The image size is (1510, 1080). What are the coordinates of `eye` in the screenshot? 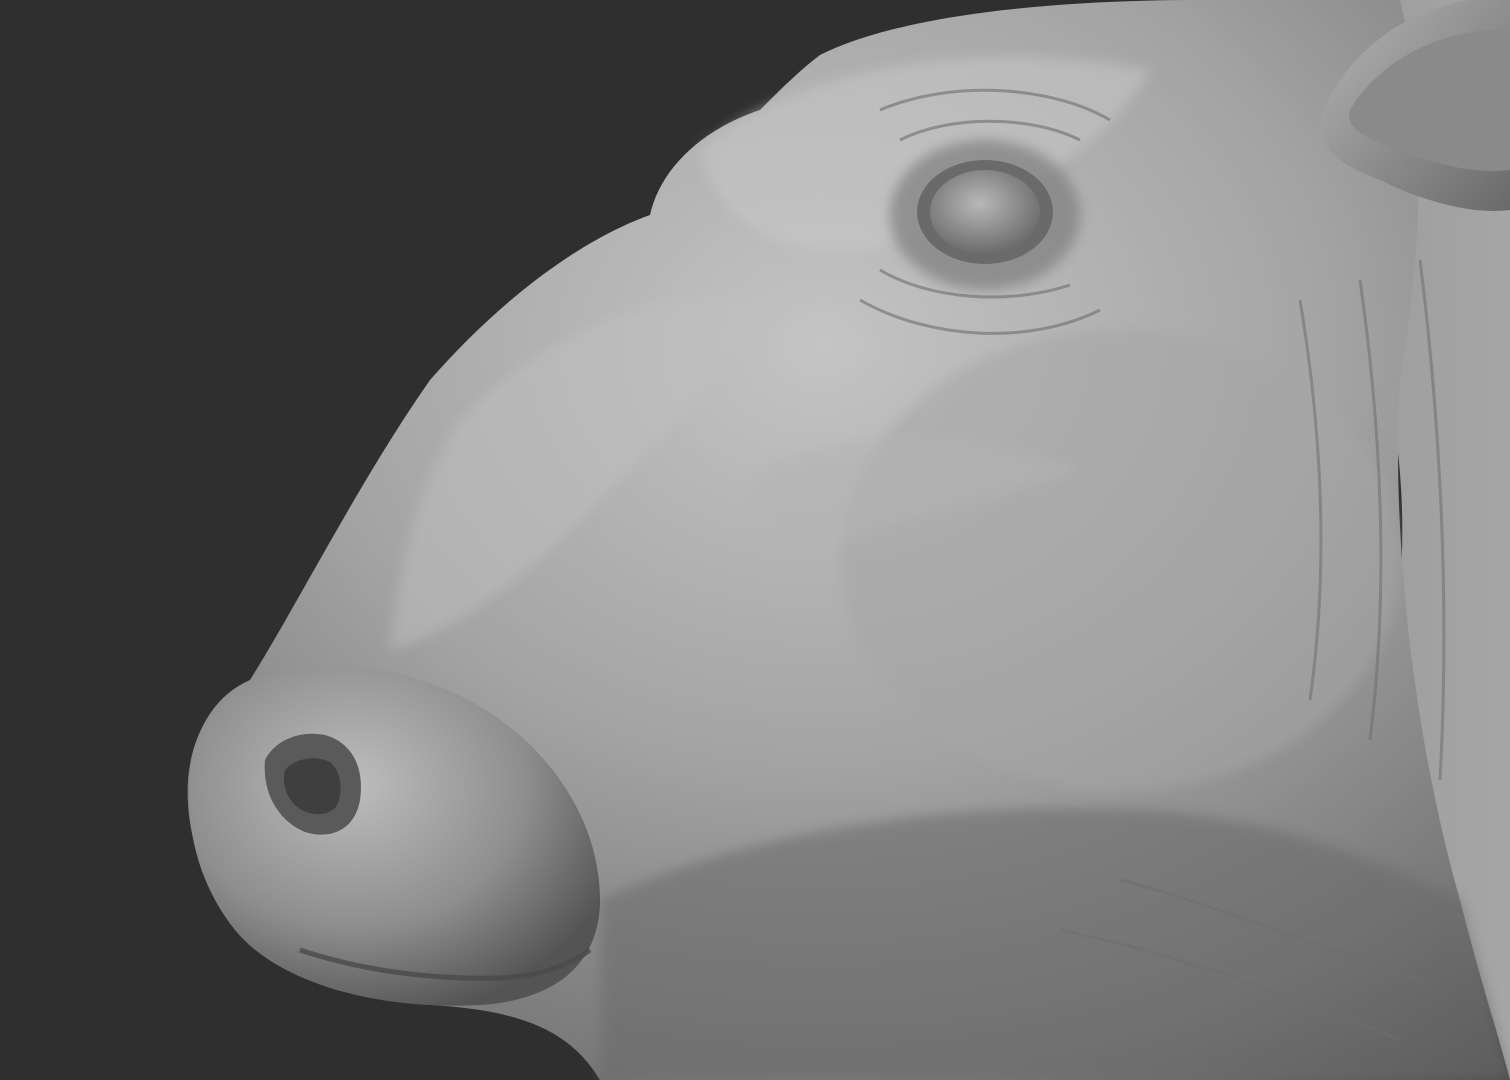 It's located at (985, 212).